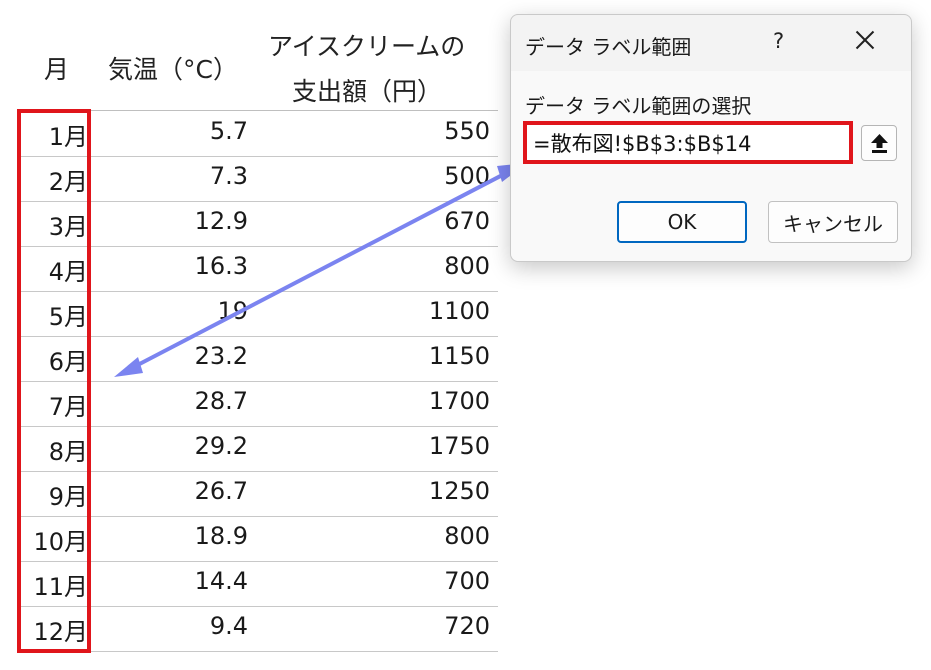 The height and width of the screenshot is (670, 931). I want to click on collapse-dialog-button, so click(879, 143).